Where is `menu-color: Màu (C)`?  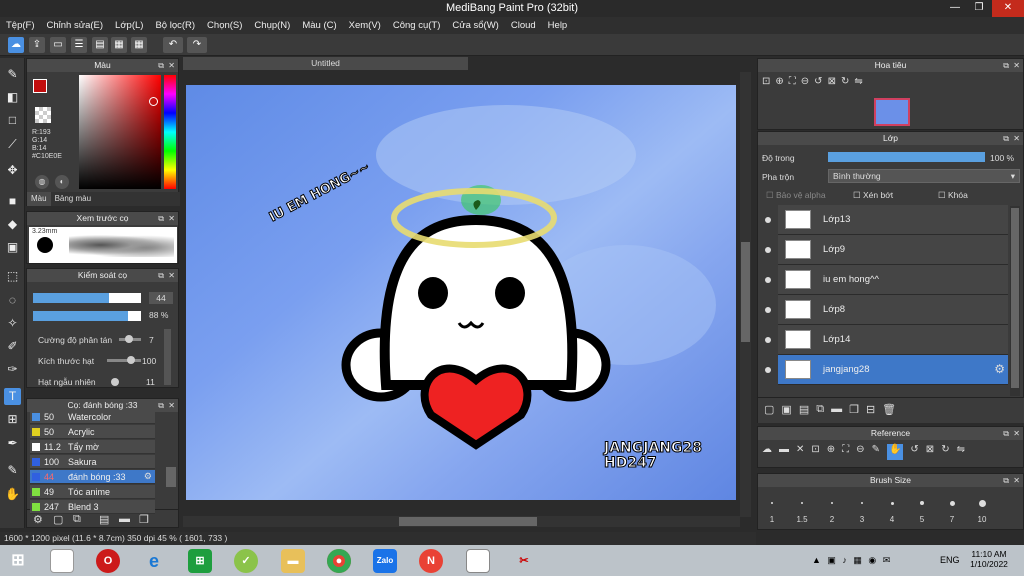 menu-color: Màu (C) is located at coordinates (319, 25).